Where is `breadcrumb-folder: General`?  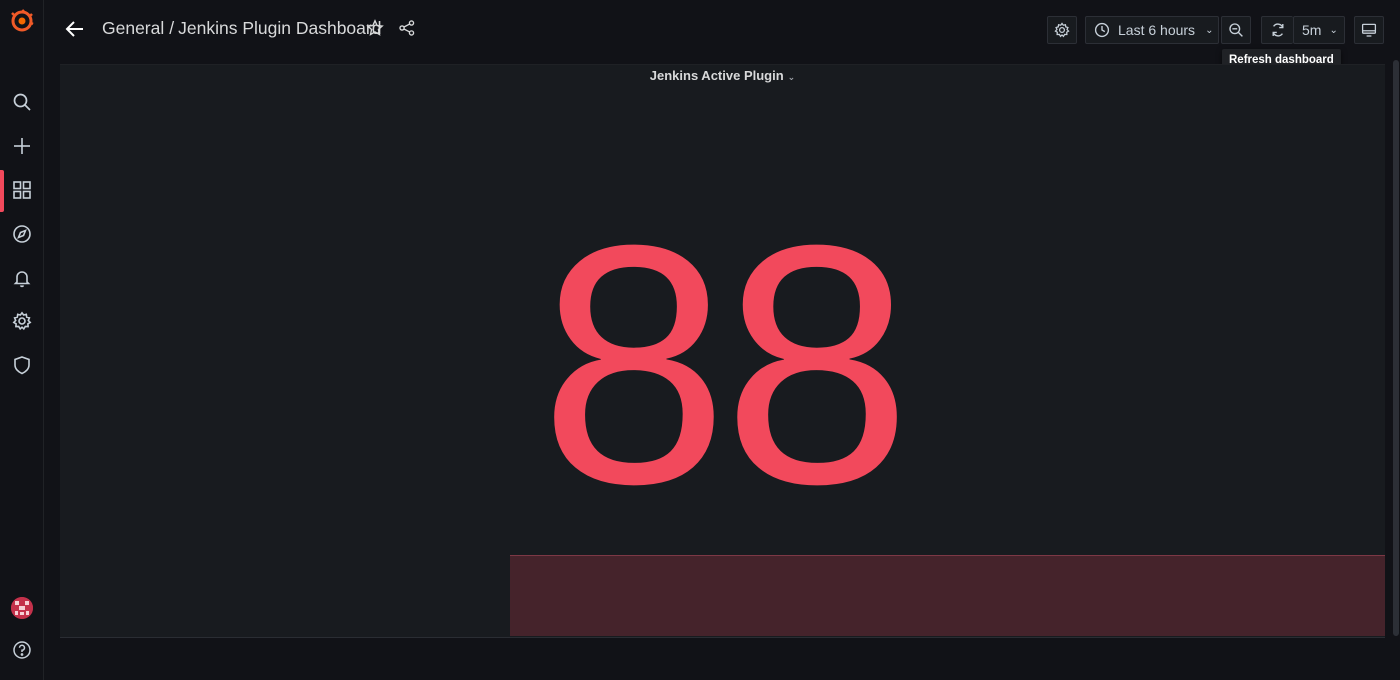 breadcrumb-folder: General is located at coordinates (133, 28).